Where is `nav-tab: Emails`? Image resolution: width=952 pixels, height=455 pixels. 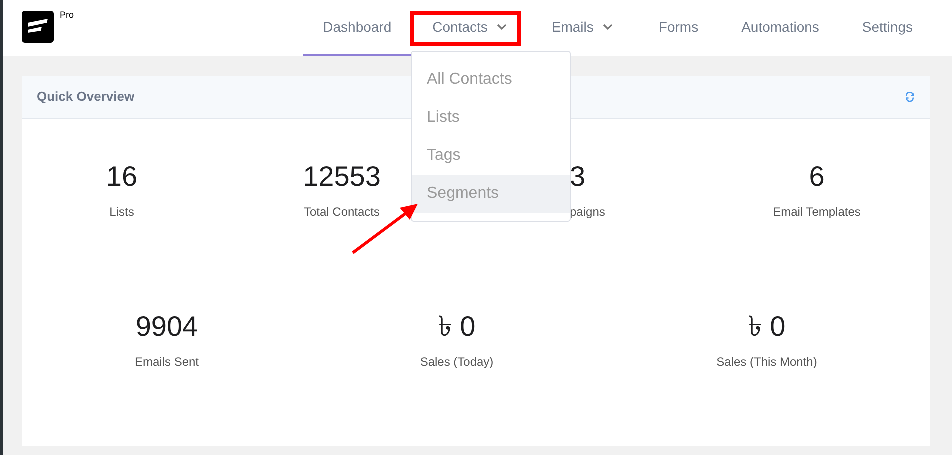 nav-tab: Emails is located at coordinates (582, 28).